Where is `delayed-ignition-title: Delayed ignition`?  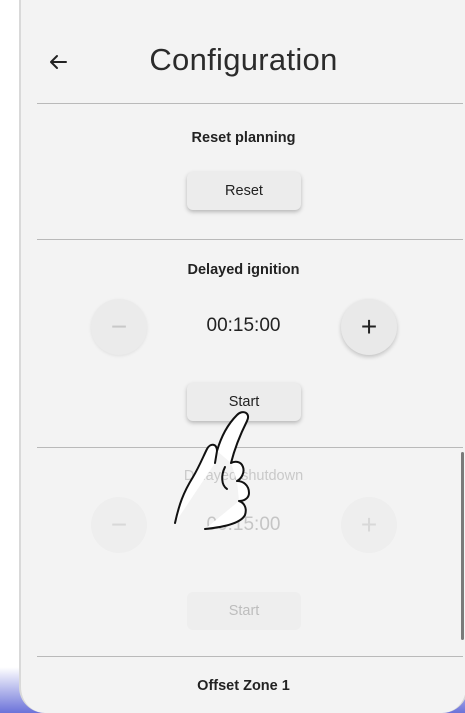
delayed-ignition-title: Delayed ignition is located at coordinates (243, 270).